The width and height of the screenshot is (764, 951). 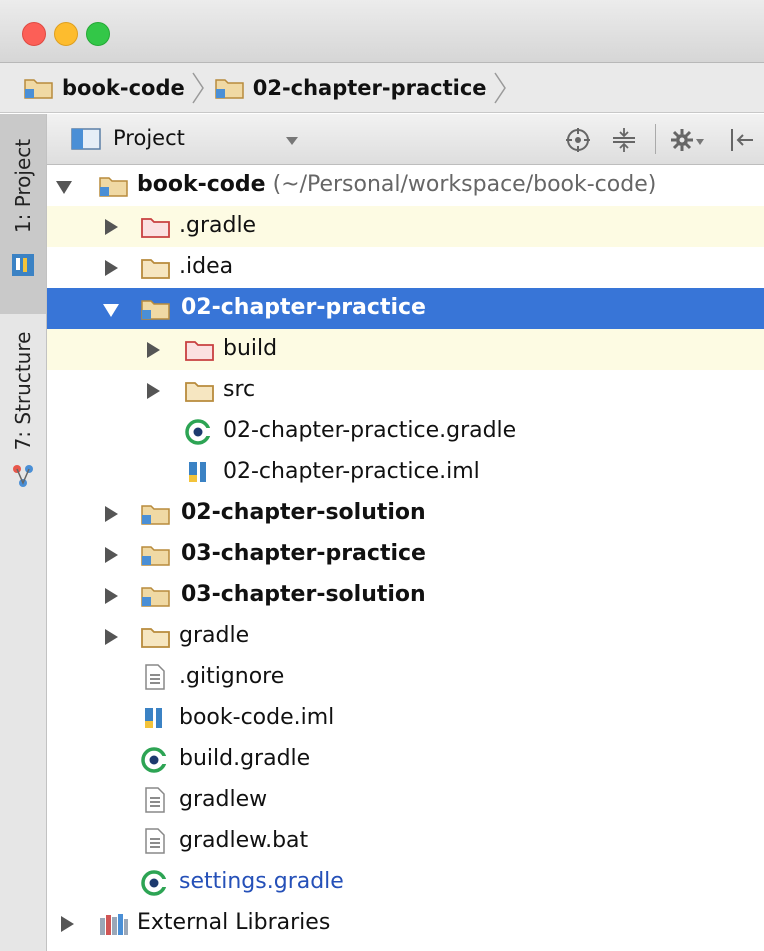 What do you see at coordinates (405, 718) in the screenshot?
I see `tree-row-book-code-iml: book-code.iml` at bounding box center [405, 718].